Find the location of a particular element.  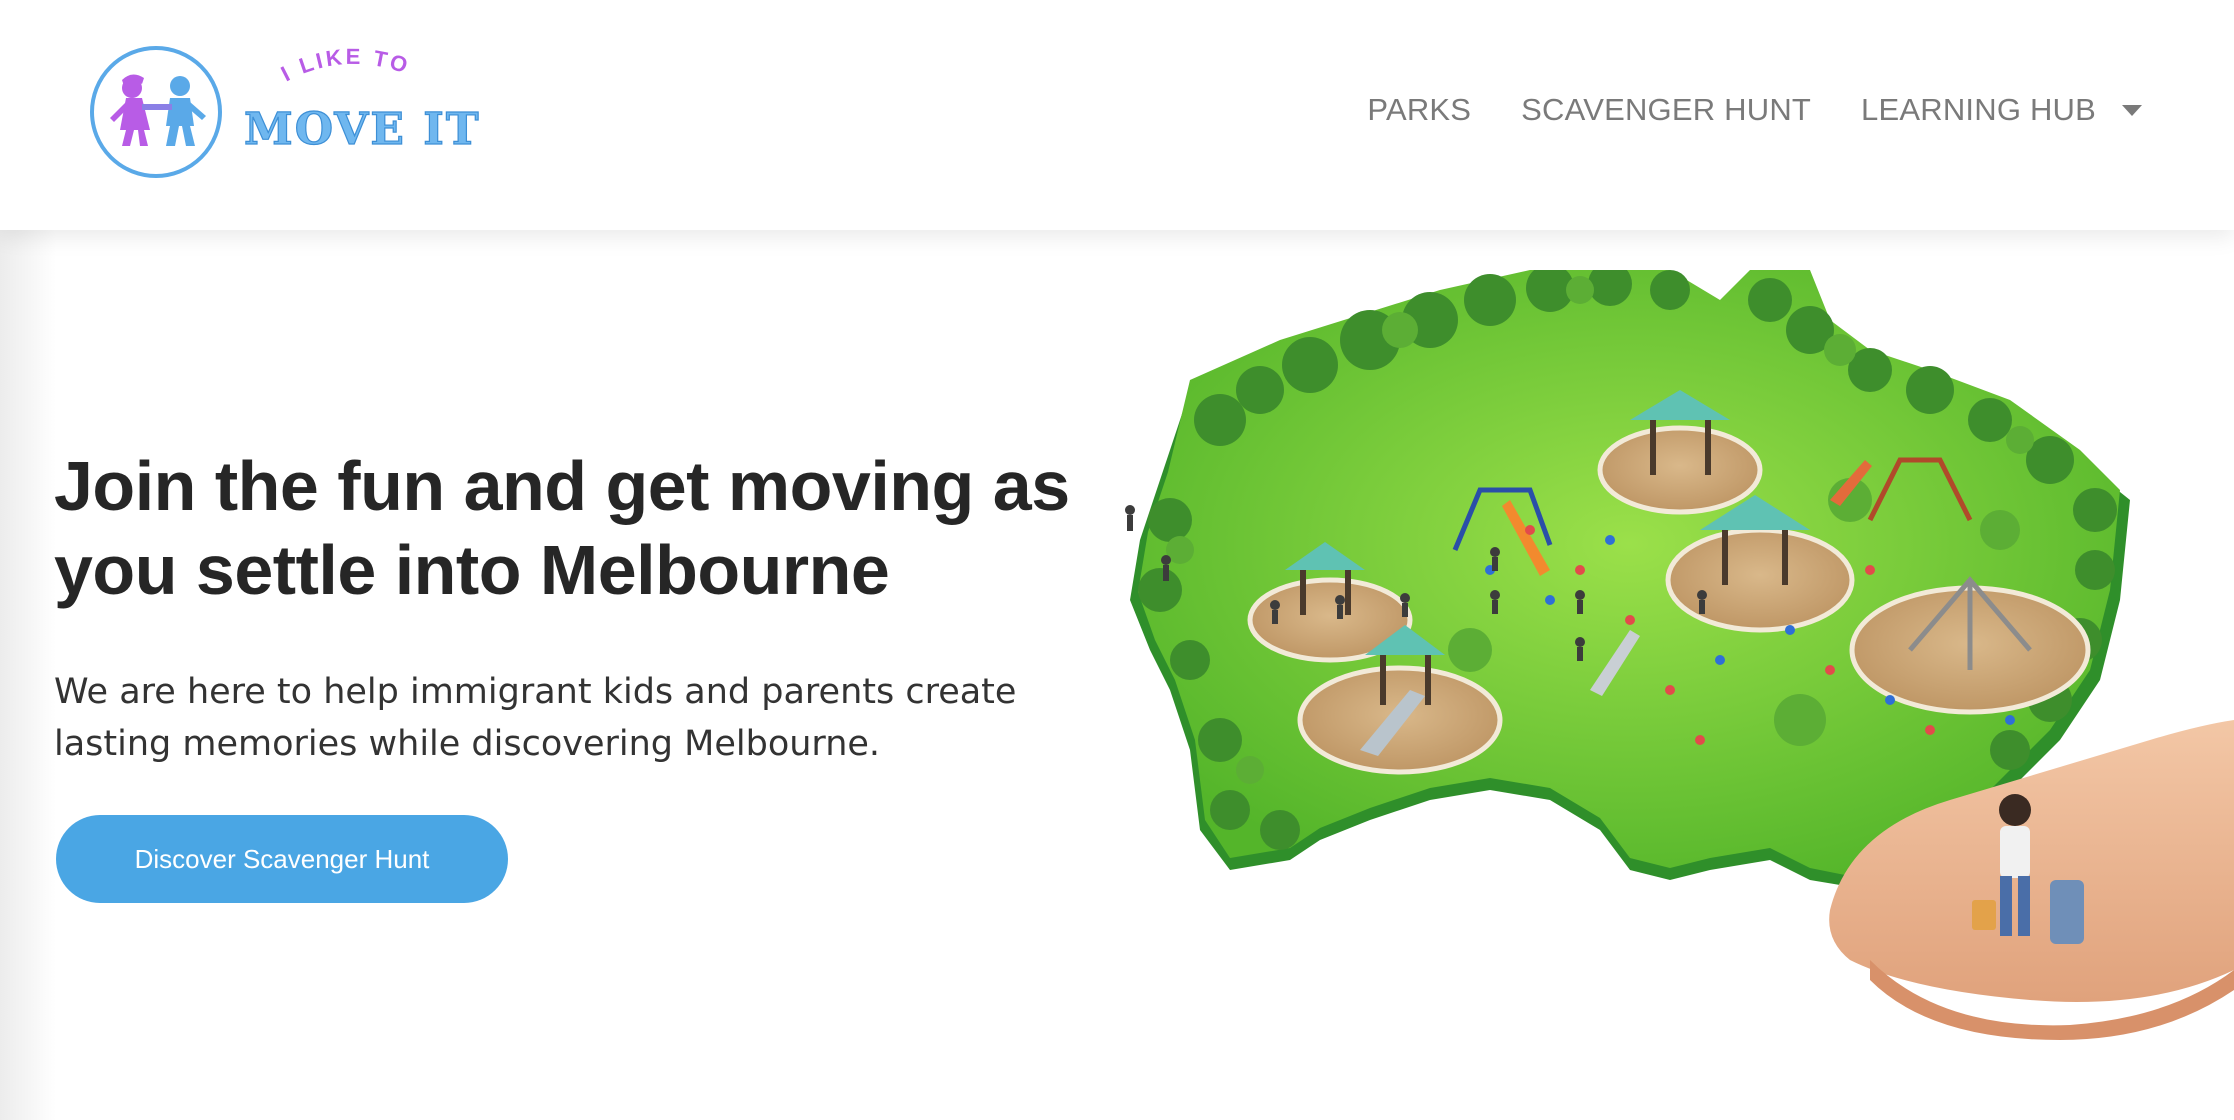

nav-scavenger-hunt-label: SCAVENGER HUNT is located at coordinates (1666, 109).